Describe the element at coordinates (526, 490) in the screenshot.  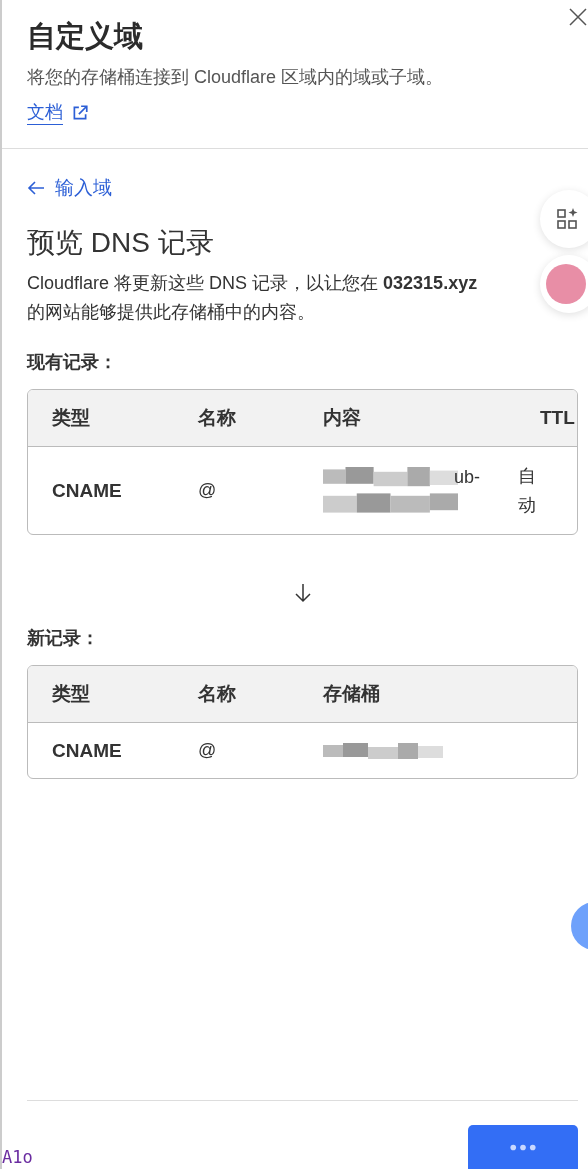
I see `table-cell-text: 自动` at that location.